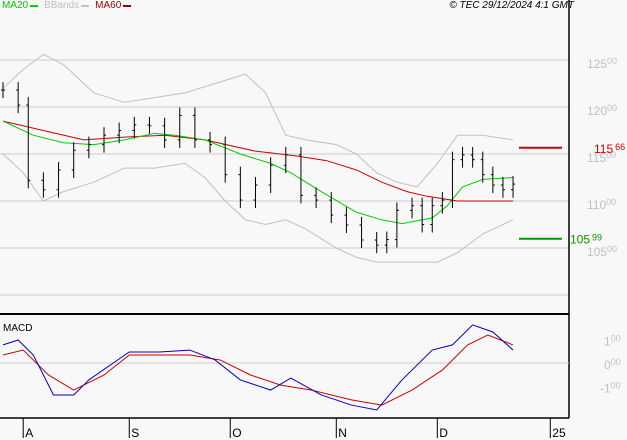 This screenshot has height=440, width=627. Describe the element at coordinates (236, 433) in the screenshot. I see `x-tick-label: O` at that location.